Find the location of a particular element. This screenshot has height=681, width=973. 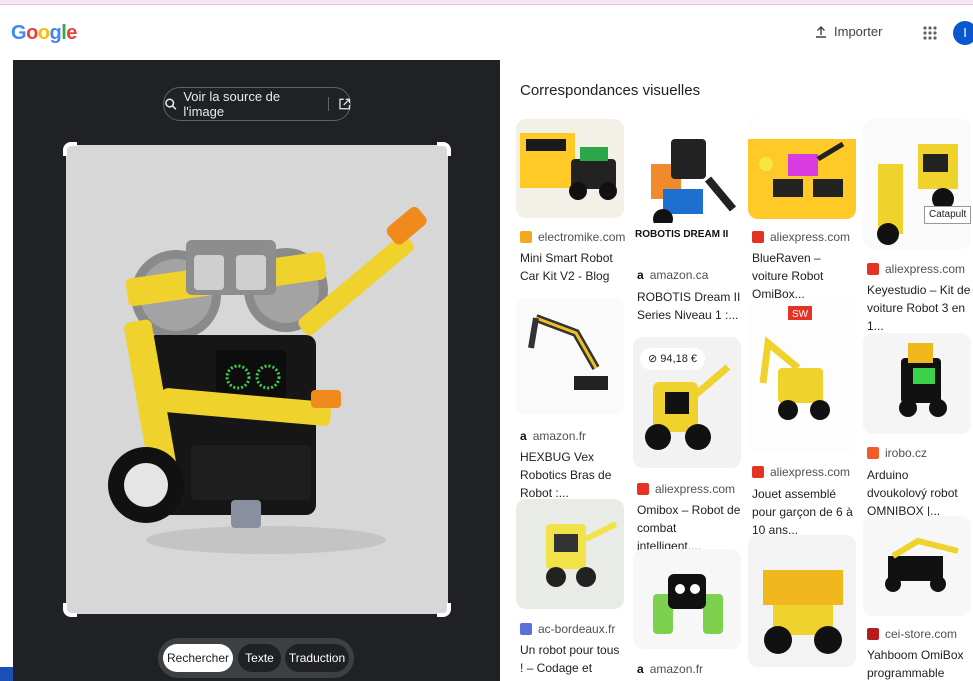

tab-rechercher: Rechercher is located at coordinates (198, 658).